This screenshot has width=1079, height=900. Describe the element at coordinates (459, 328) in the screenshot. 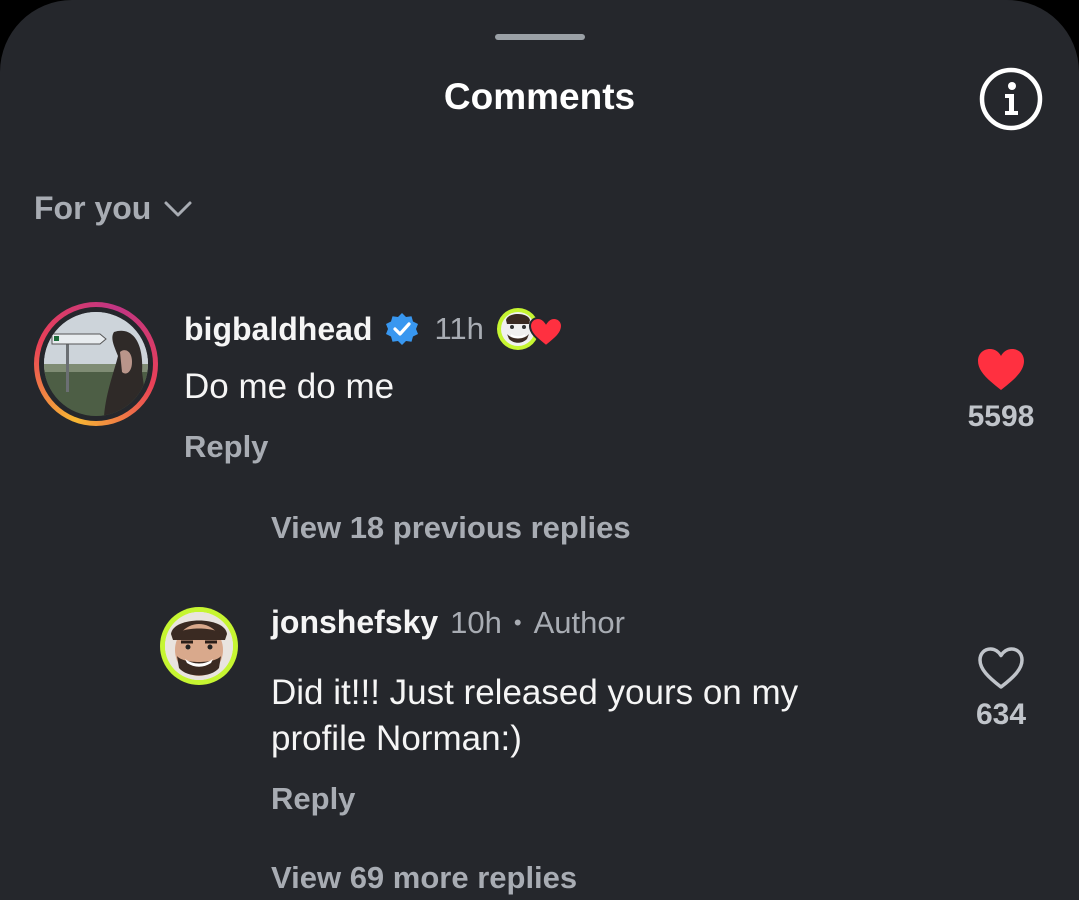

I see `comment-time: 11h` at that location.